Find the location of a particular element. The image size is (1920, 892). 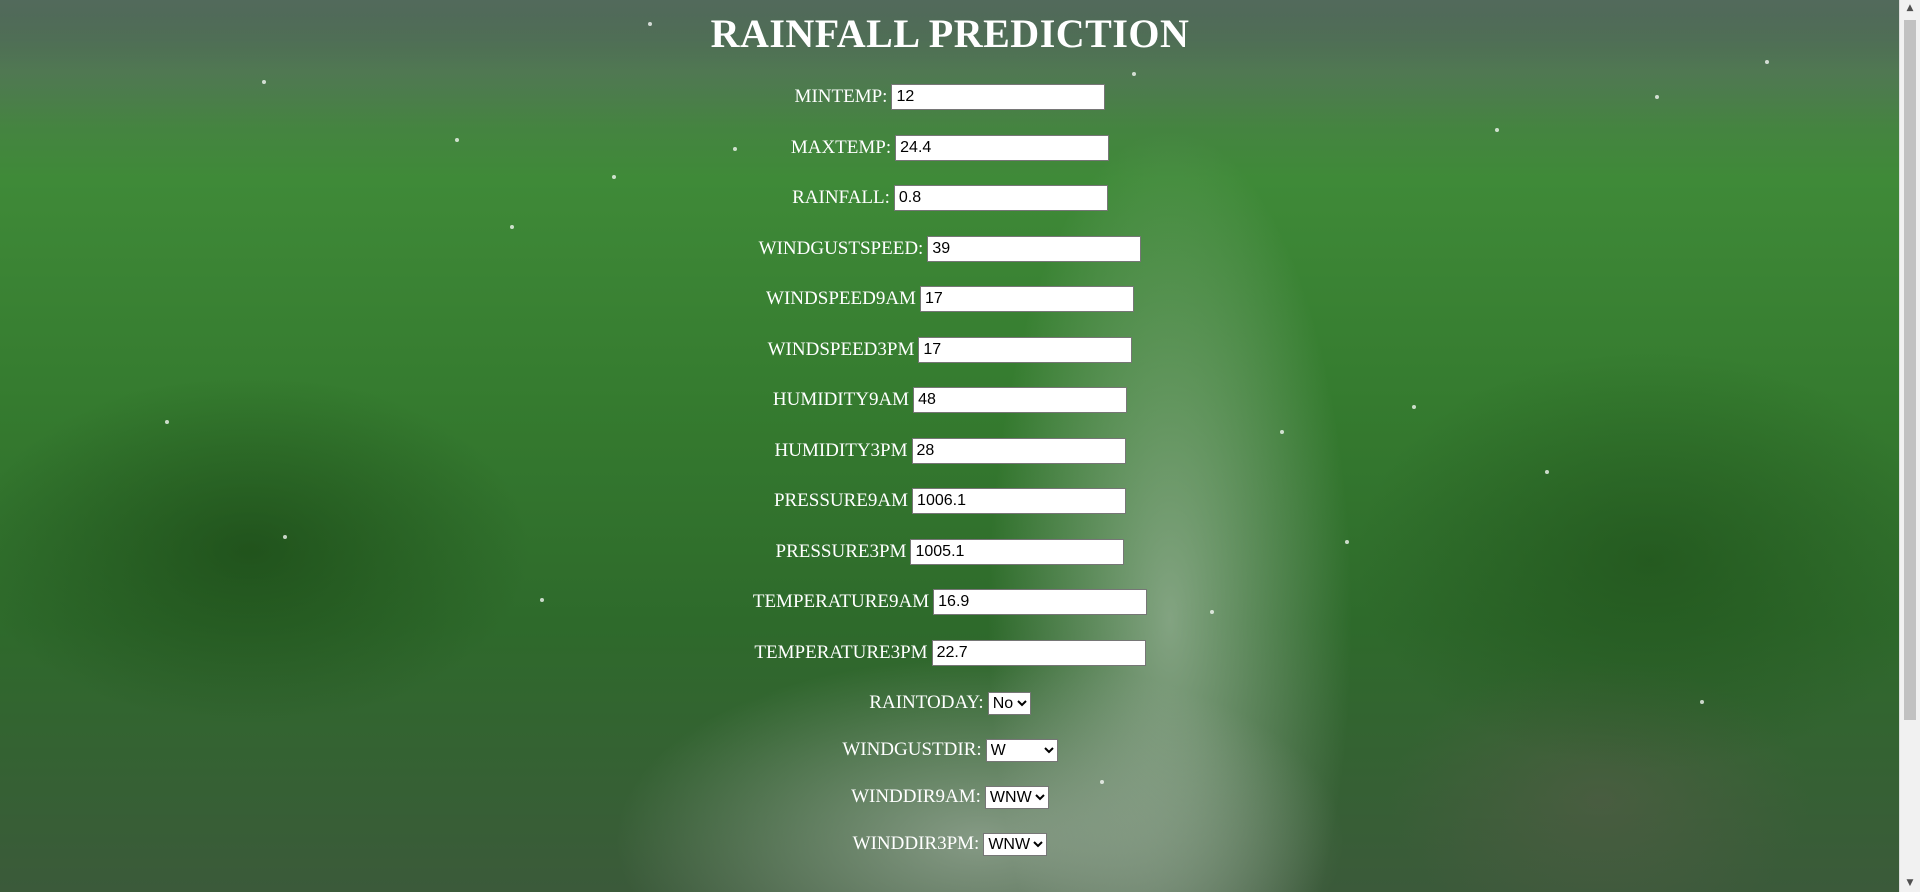

field-row-temperature3pm: TEMPERATURE3PM is located at coordinates (950, 665).